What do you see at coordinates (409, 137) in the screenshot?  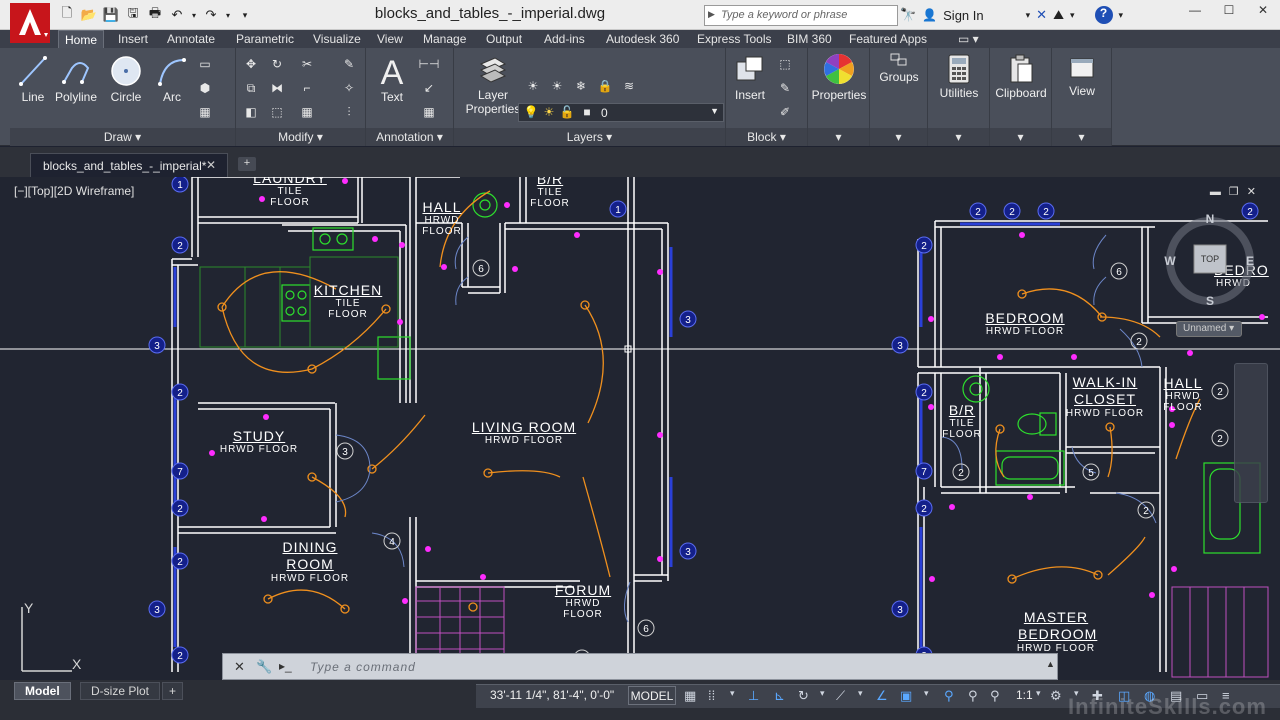 I see `annotation-panel-title: Annotation ▾` at bounding box center [409, 137].